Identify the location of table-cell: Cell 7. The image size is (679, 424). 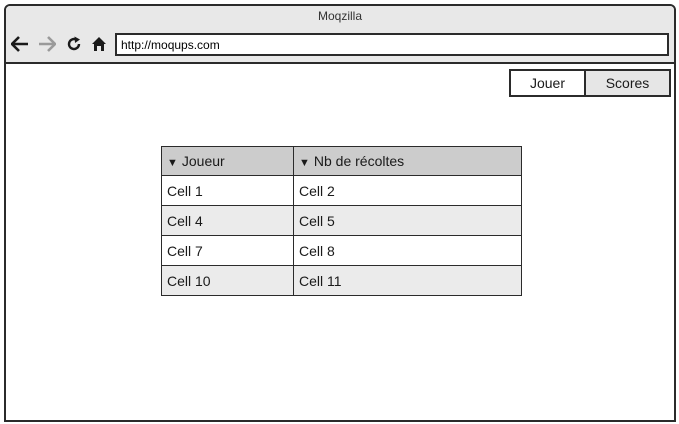
(227, 250).